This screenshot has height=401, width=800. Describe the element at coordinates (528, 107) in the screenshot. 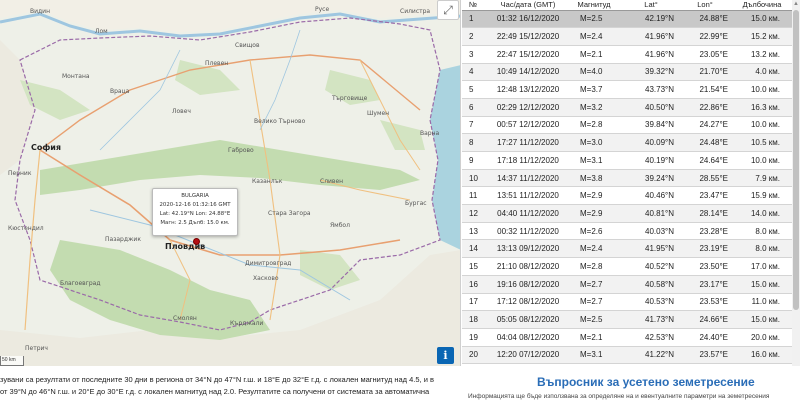

I see `cell-datetime: 02:29 12/12/2020` at that location.